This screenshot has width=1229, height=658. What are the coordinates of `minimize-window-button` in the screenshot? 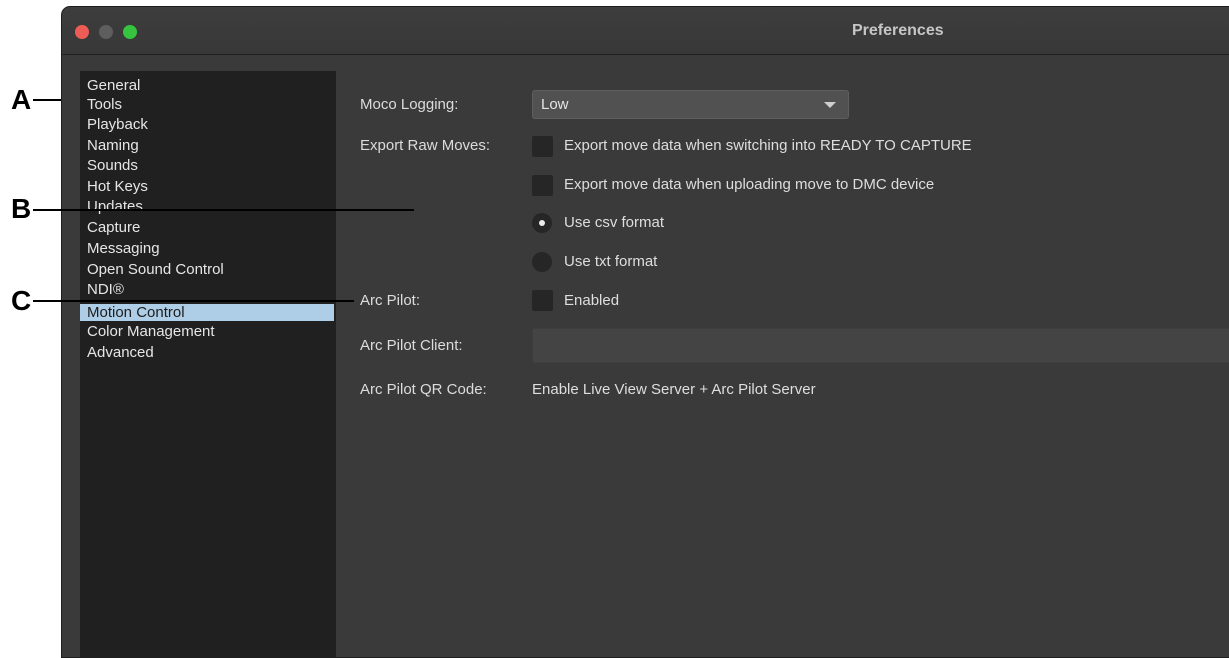 It's located at (106, 32).